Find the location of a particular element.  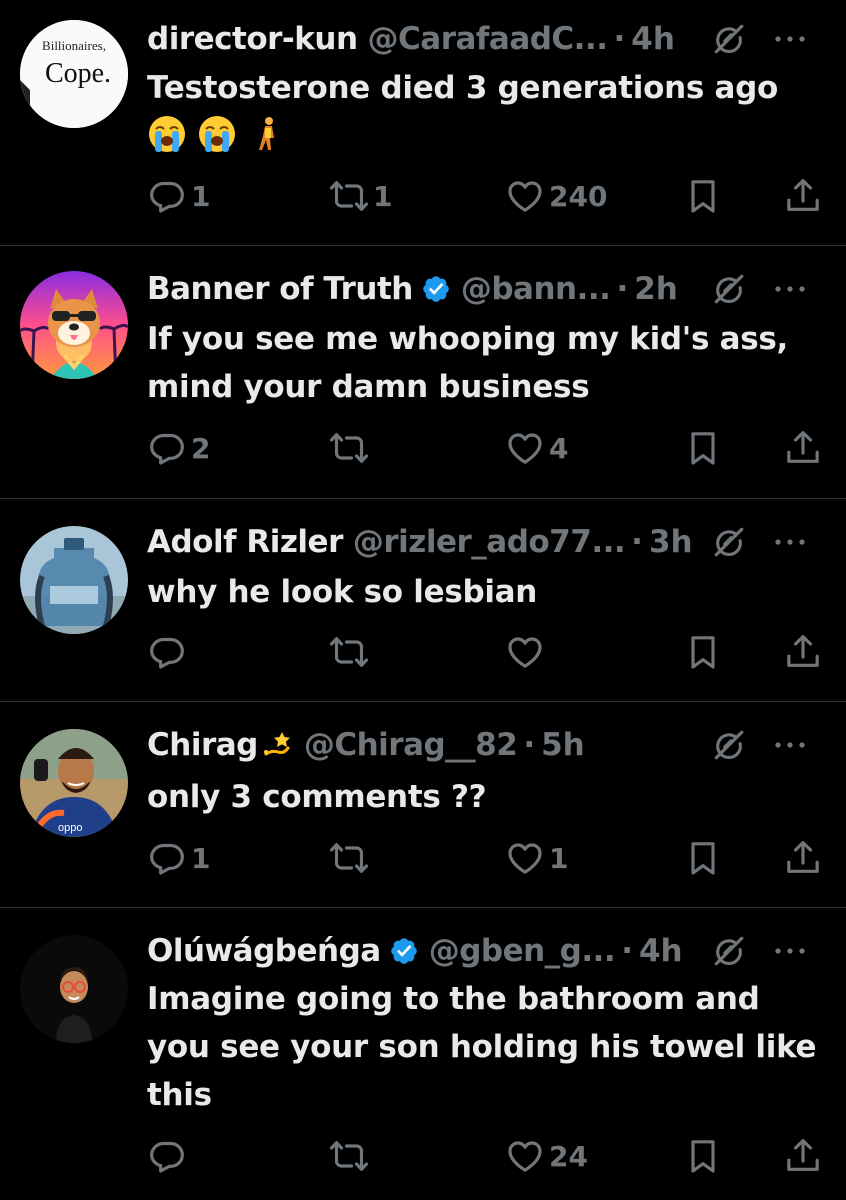

person-walking-icon is located at coordinates (266, 133).